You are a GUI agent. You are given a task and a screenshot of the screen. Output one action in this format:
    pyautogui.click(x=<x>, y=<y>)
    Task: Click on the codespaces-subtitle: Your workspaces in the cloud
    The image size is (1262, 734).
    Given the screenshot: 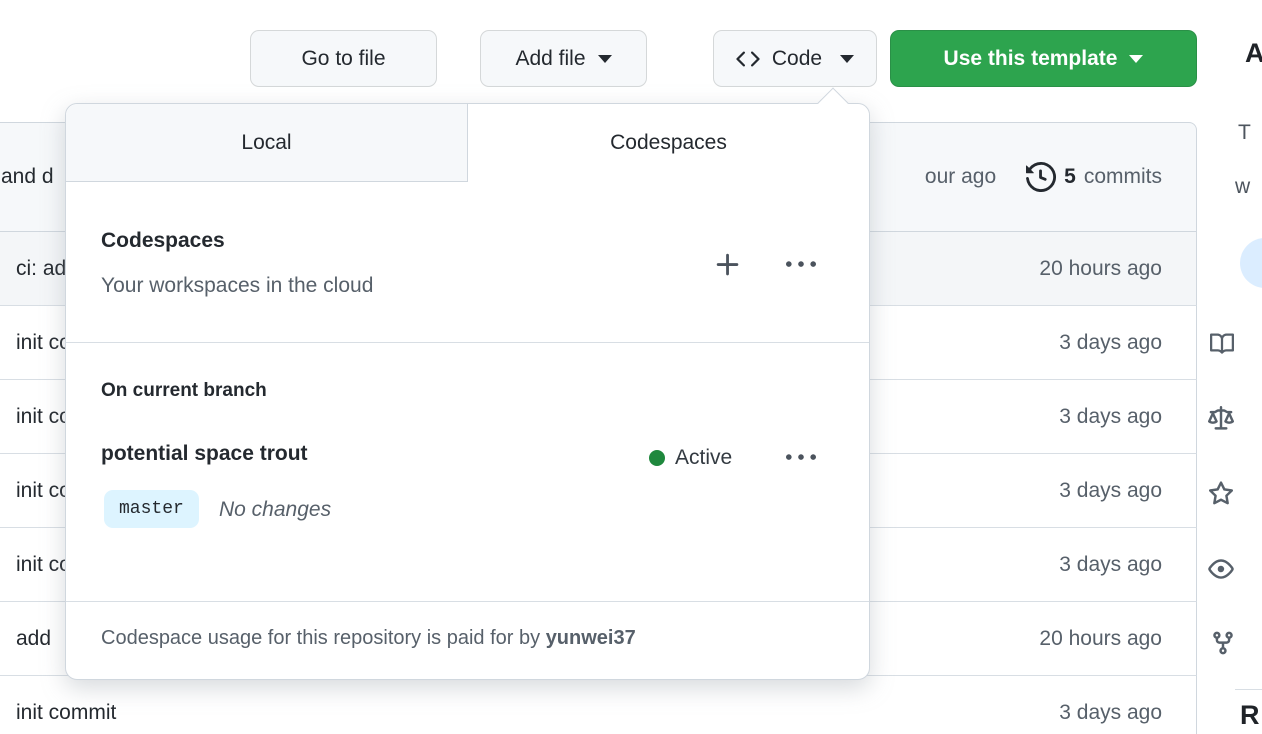 What is the action you would take?
    pyautogui.click(x=237, y=285)
    